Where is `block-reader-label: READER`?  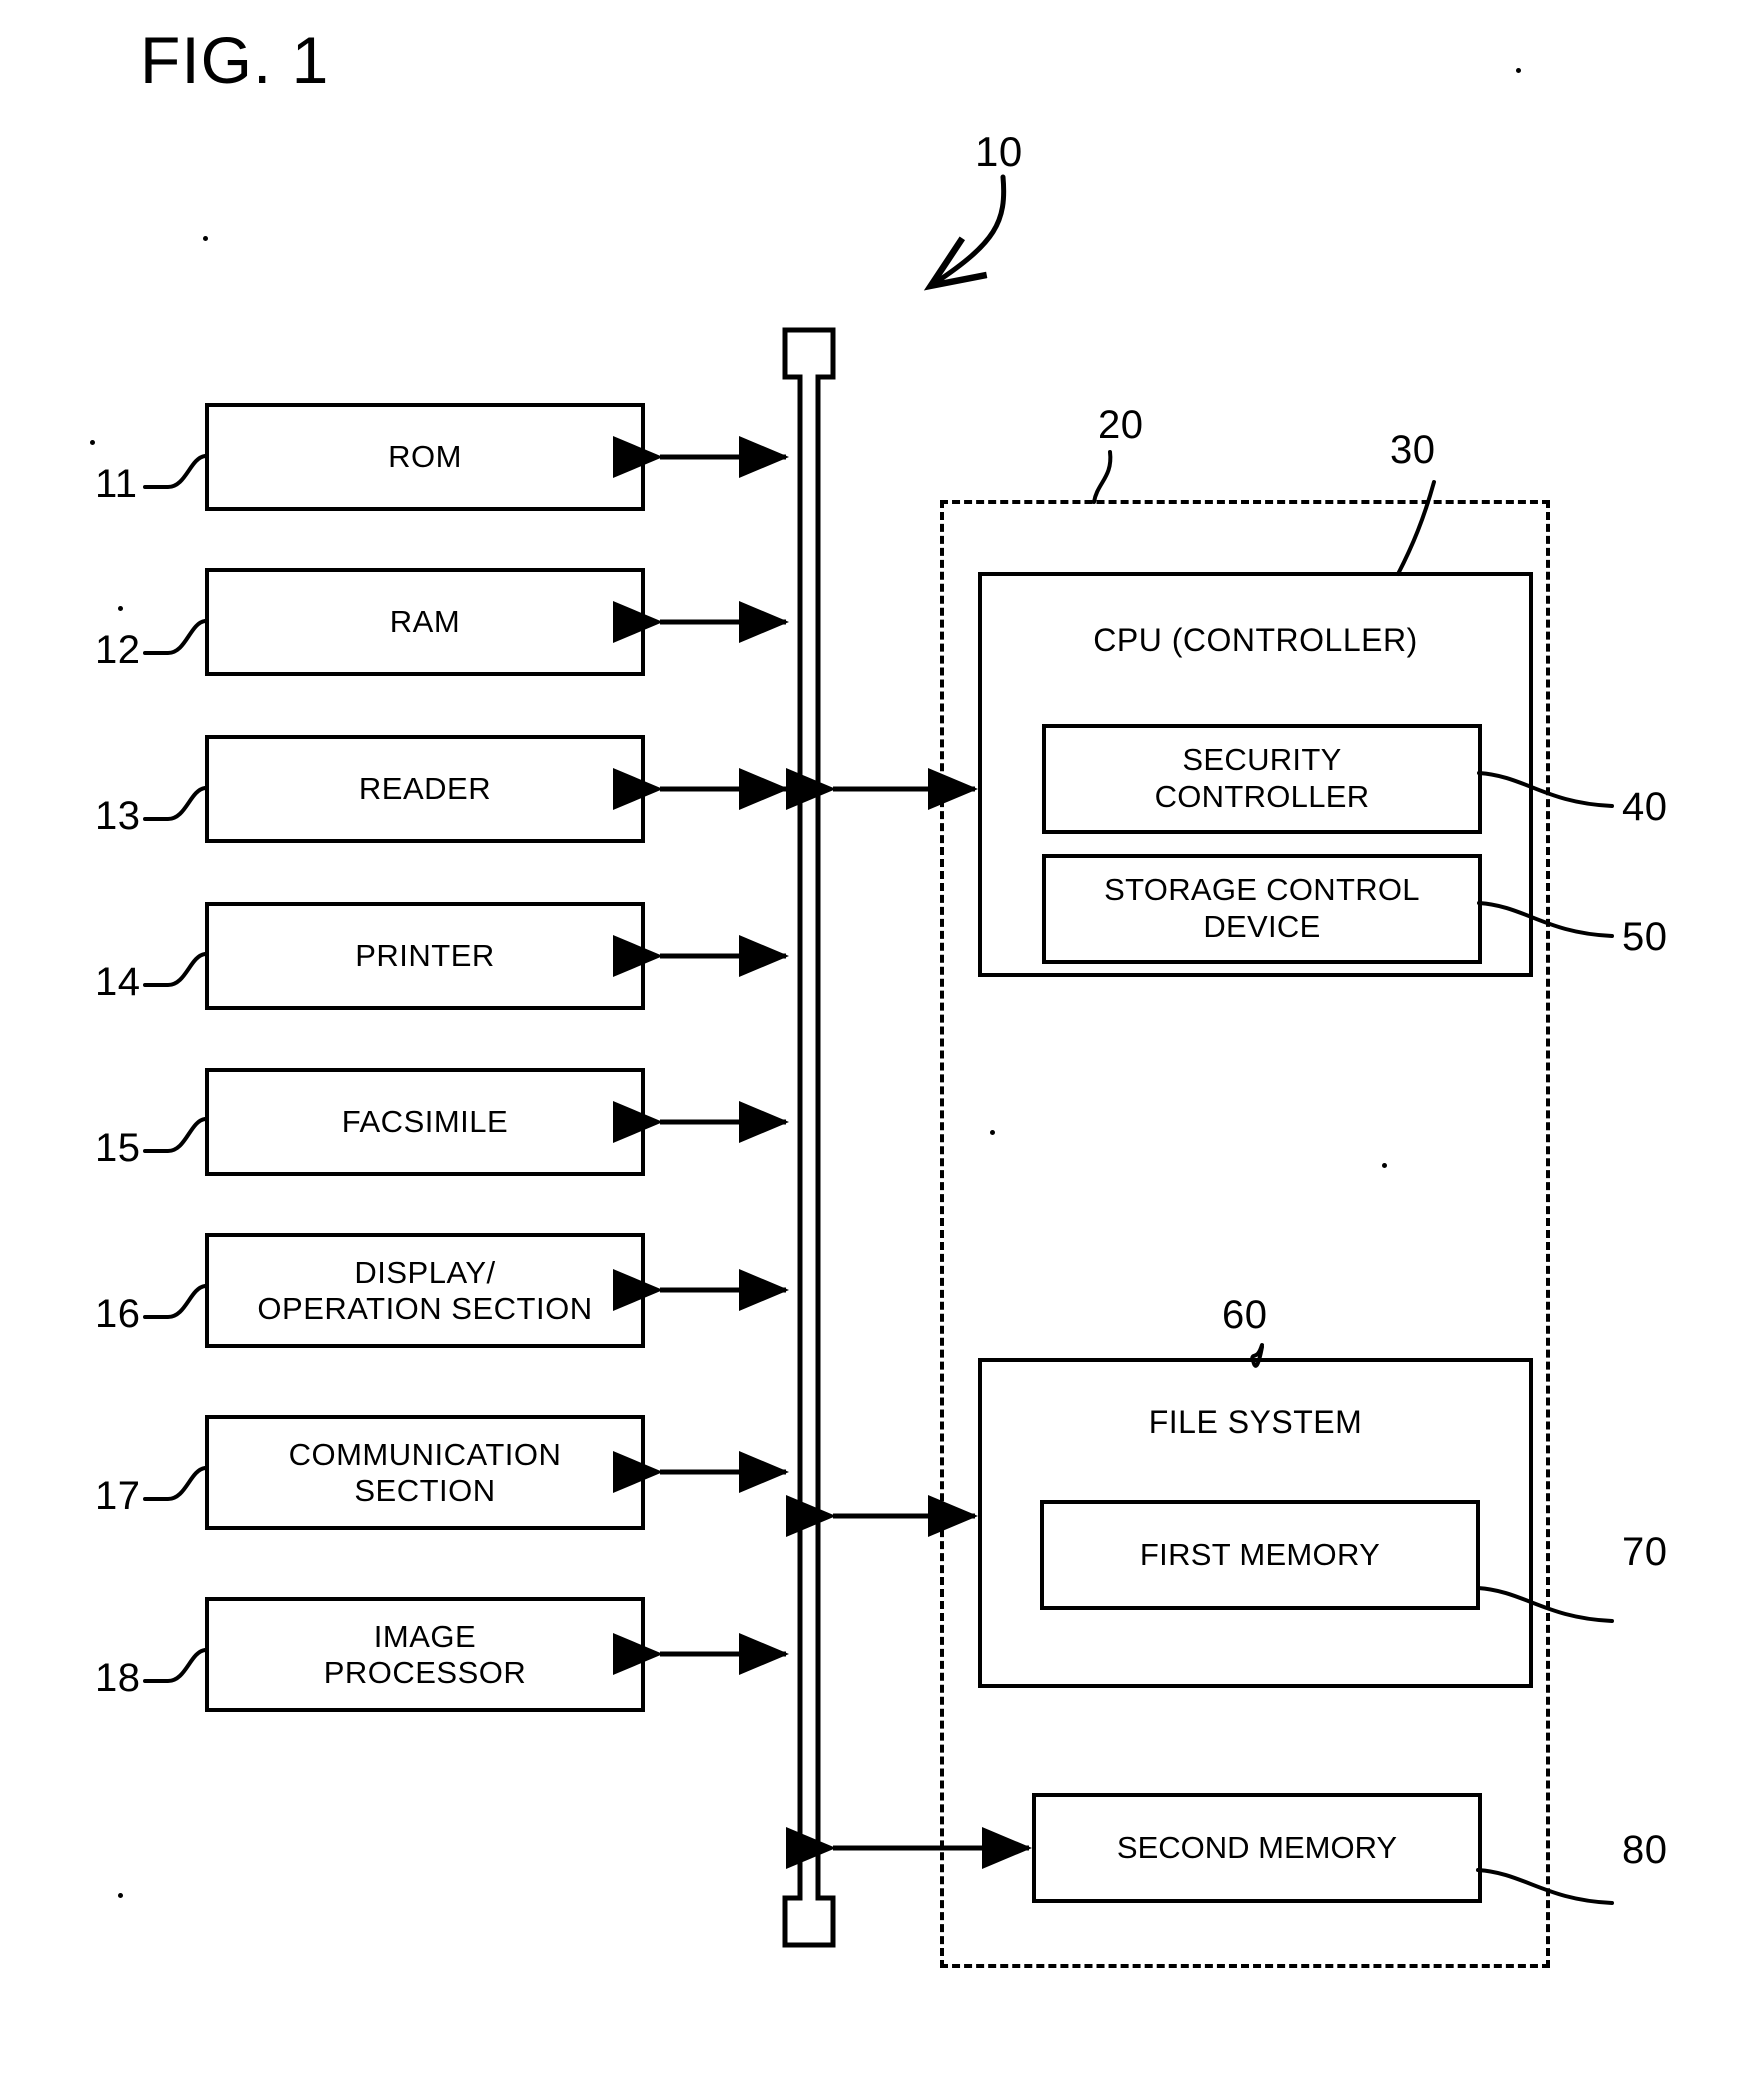
block-reader-label: READER is located at coordinates (425, 789).